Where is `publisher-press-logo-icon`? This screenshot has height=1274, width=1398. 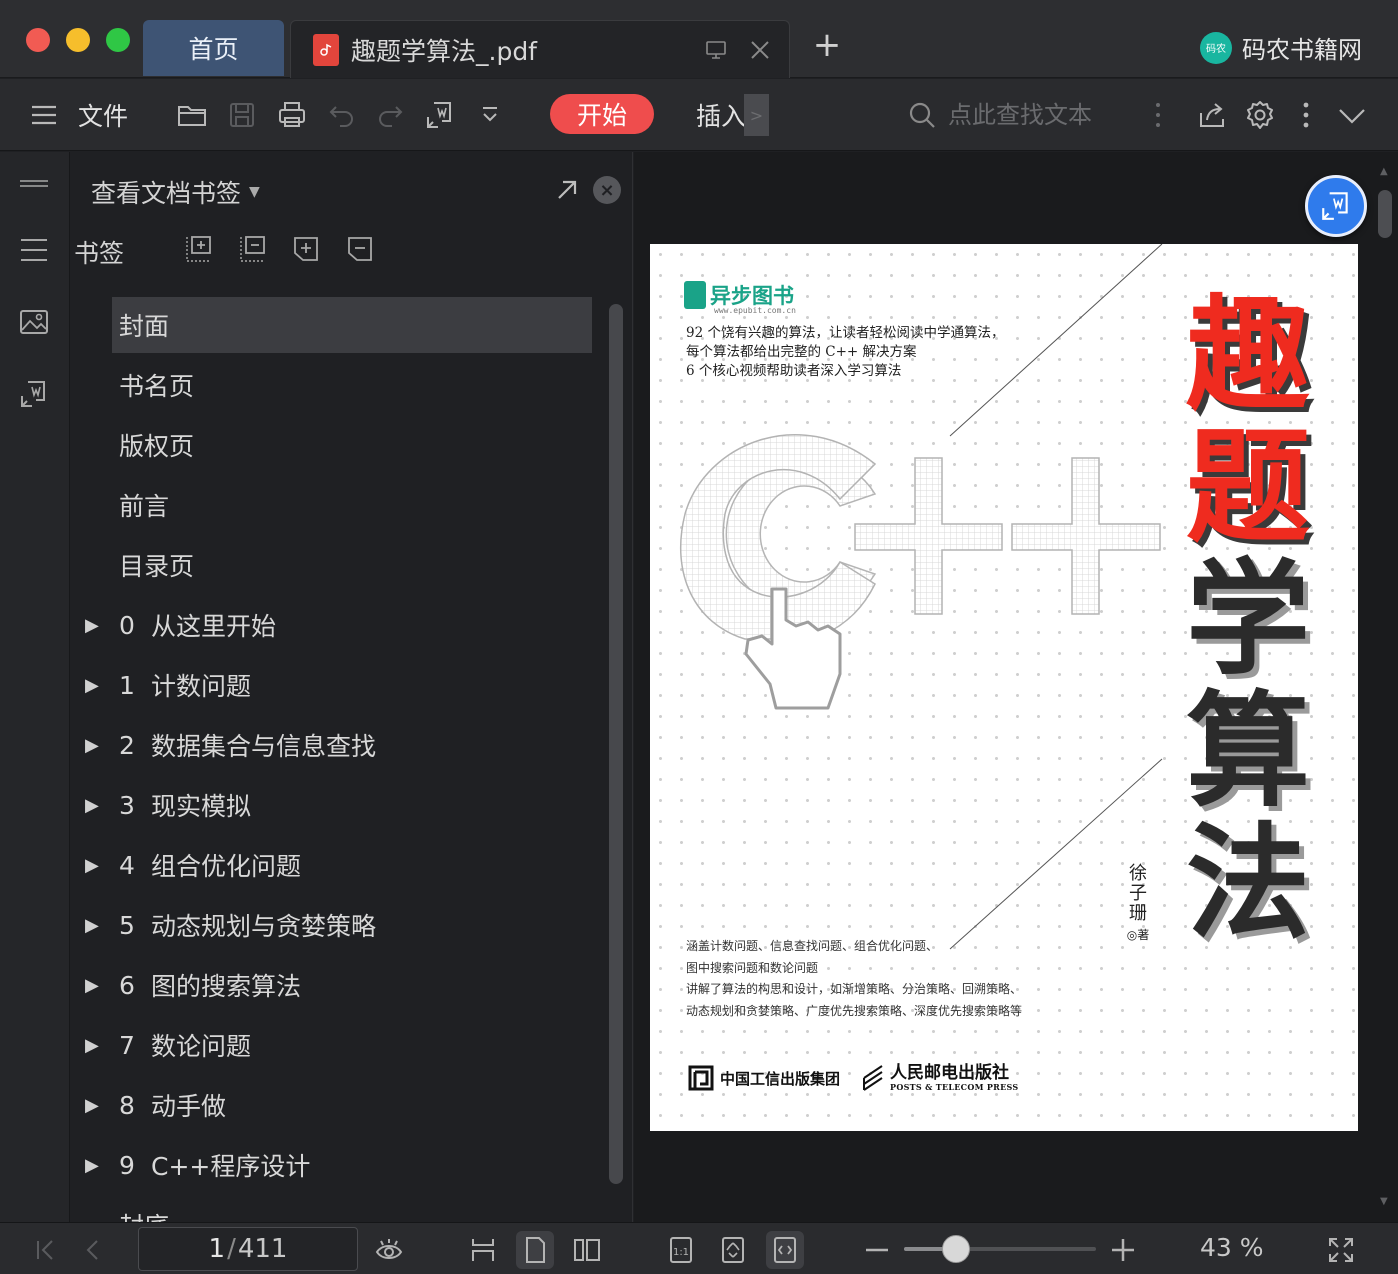 publisher-press-logo-icon is located at coordinates (873, 1078).